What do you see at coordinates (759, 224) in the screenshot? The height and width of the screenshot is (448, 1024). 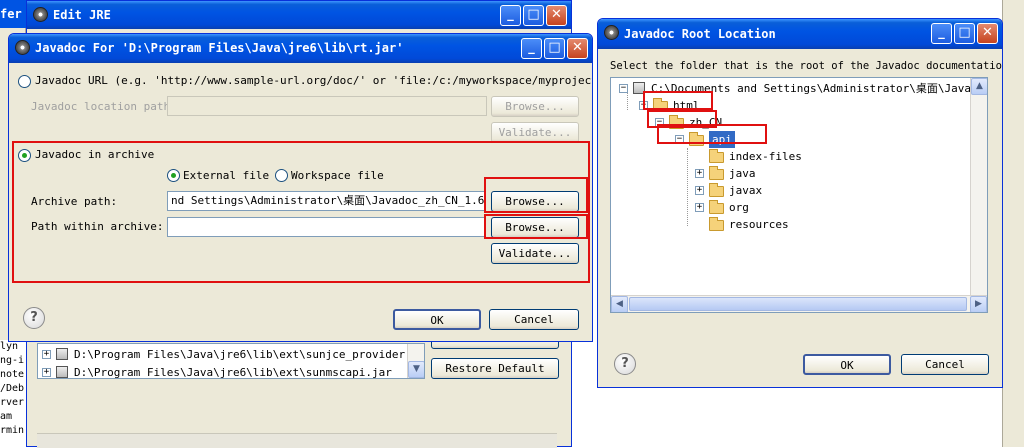 I see `tree-node-label: resources` at bounding box center [759, 224].